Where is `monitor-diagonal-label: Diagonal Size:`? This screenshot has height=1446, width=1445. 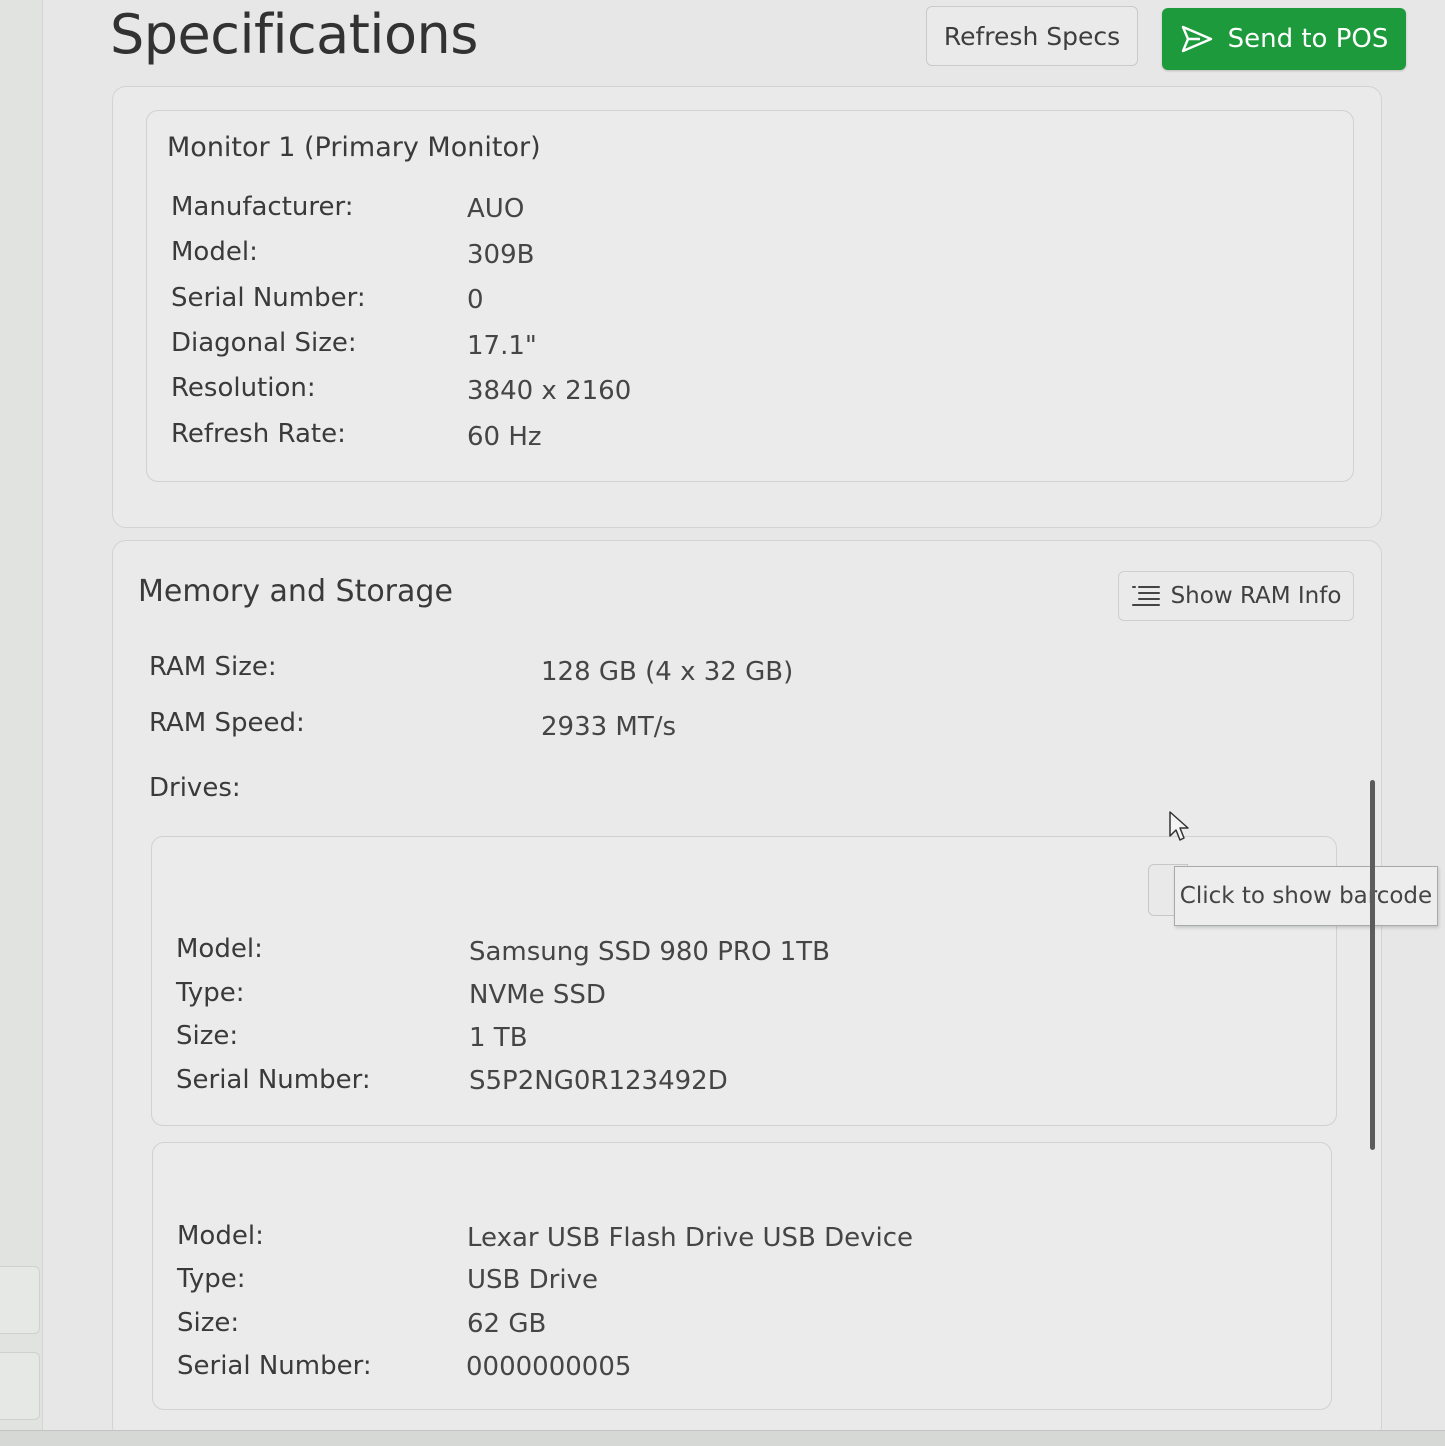
monitor-diagonal-label: Diagonal Size: is located at coordinates (264, 343).